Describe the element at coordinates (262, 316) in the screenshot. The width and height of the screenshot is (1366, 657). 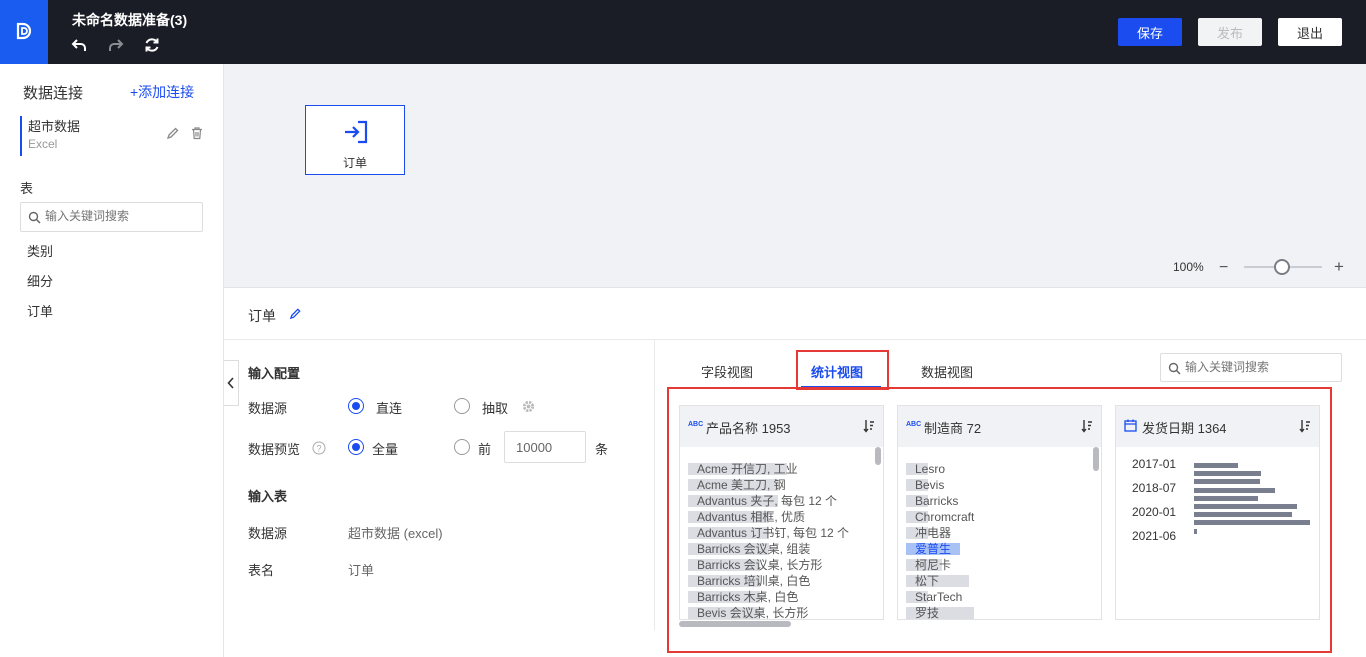
I see `node-title: 订单` at that location.